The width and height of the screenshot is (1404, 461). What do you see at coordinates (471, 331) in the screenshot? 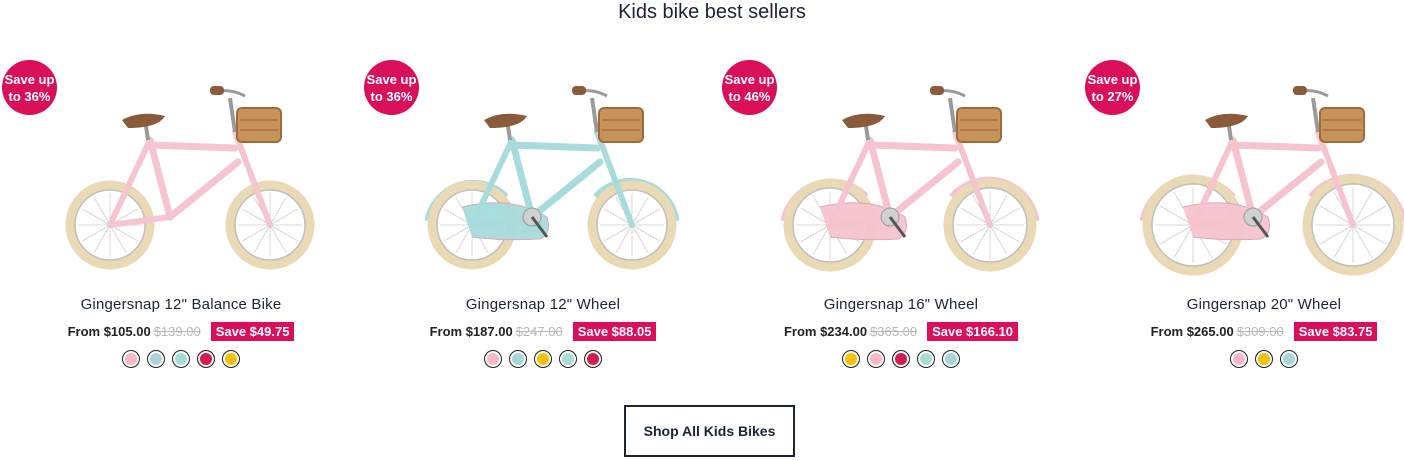
I see `from-price: From $187.00` at bounding box center [471, 331].